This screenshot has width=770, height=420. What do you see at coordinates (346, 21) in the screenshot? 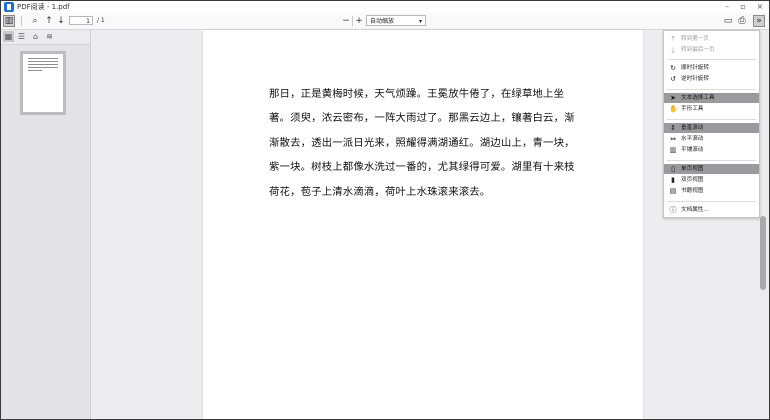
I see `zoom-out-icon: −` at bounding box center [346, 21].